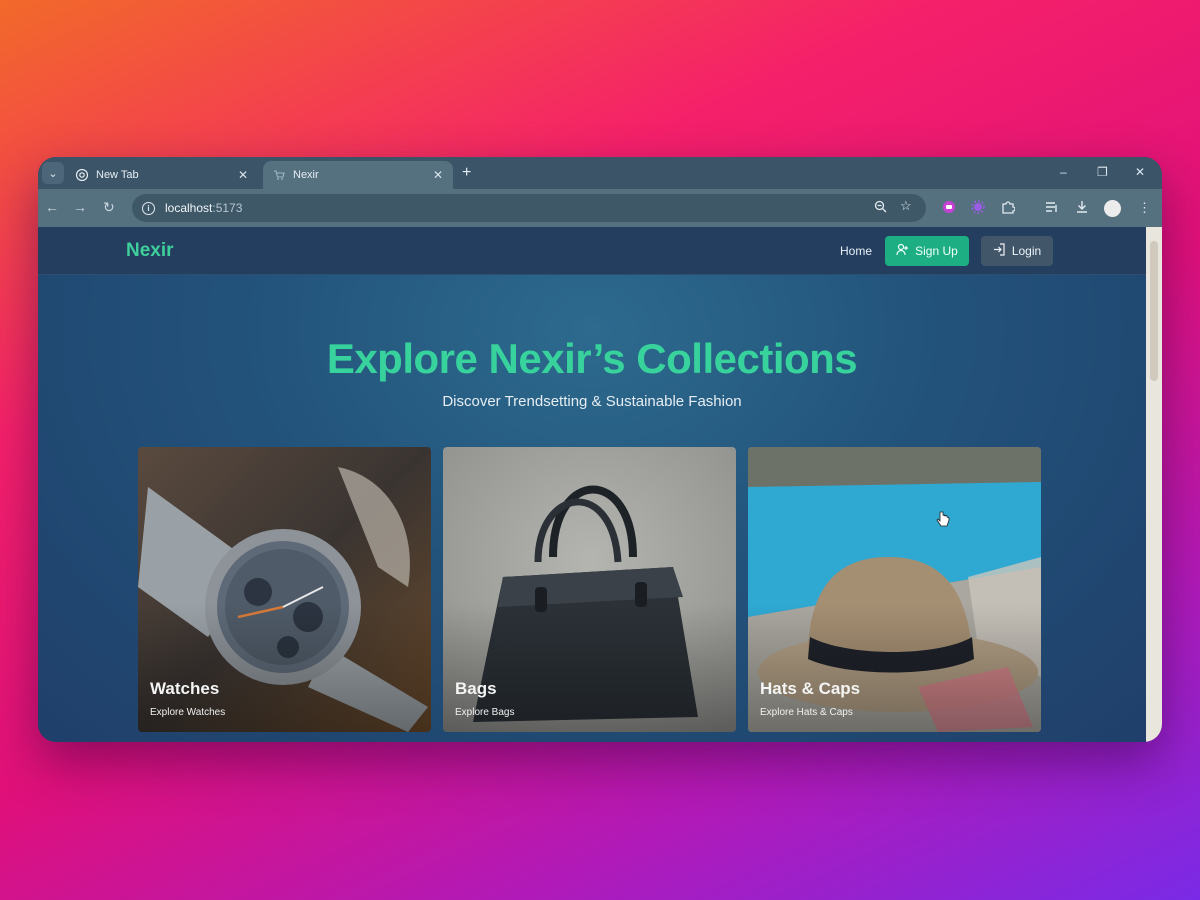 The image size is (1200, 900). I want to click on site-info-icon: i, so click(148, 208).